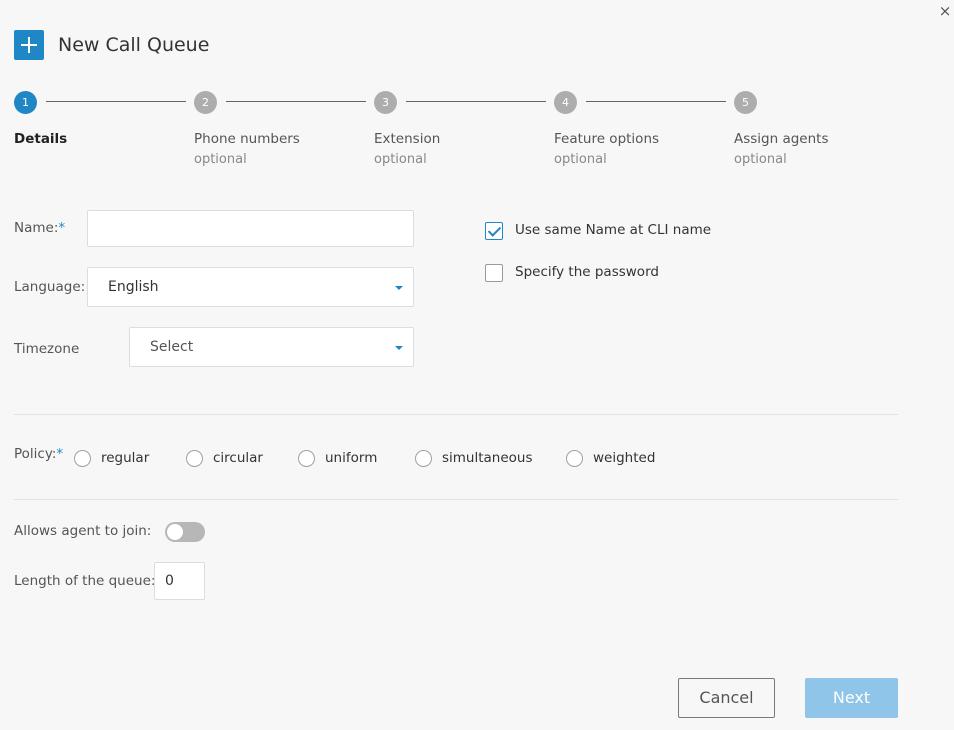 The width and height of the screenshot is (954, 730). Describe the element at coordinates (47, 349) in the screenshot. I see `timezone-label: Timezone` at that location.